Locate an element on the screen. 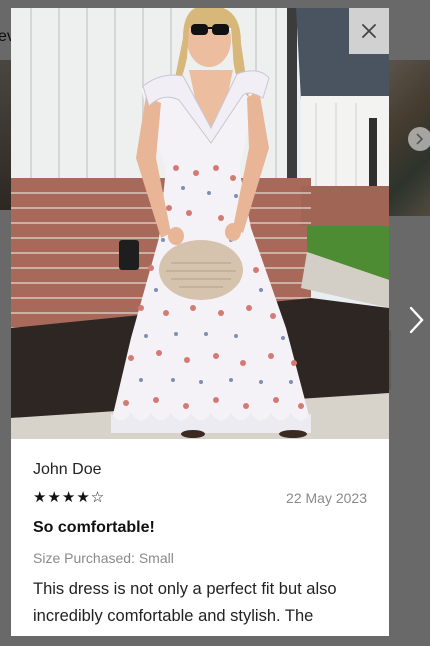 The width and height of the screenshot is (430, 646). next-review-button is located at coordinates (417, 320).